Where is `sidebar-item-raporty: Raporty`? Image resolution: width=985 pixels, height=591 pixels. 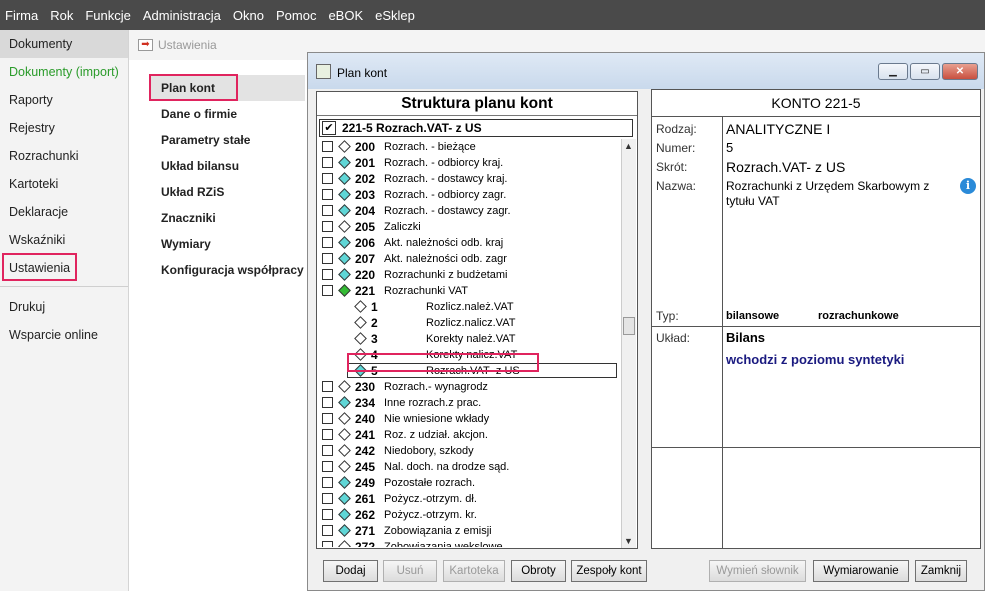
sidebar-item-raporty: Raporty is located at coordinates (64, 100).